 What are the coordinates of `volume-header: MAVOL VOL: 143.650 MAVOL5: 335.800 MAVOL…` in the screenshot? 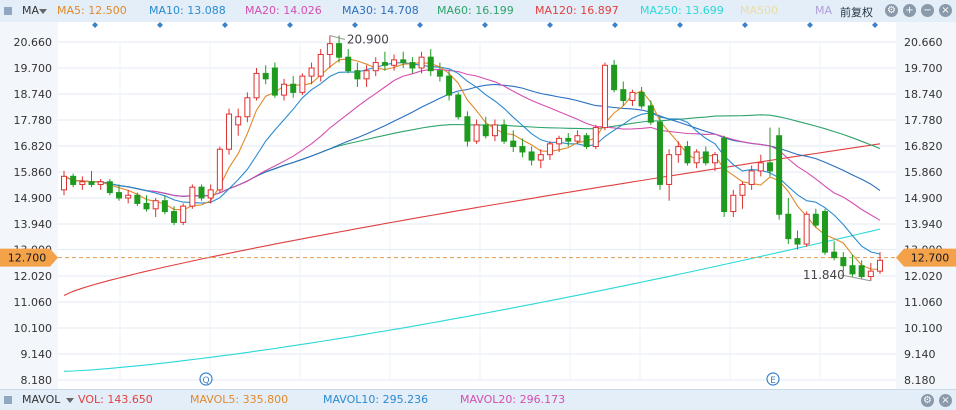 It's located at (478, 399).